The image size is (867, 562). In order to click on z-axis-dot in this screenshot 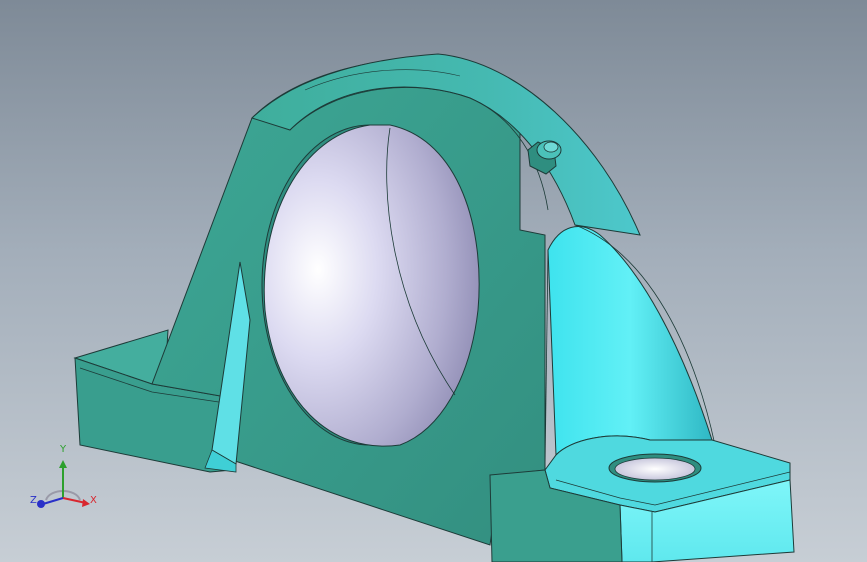, I will do `click(41, 504)`.